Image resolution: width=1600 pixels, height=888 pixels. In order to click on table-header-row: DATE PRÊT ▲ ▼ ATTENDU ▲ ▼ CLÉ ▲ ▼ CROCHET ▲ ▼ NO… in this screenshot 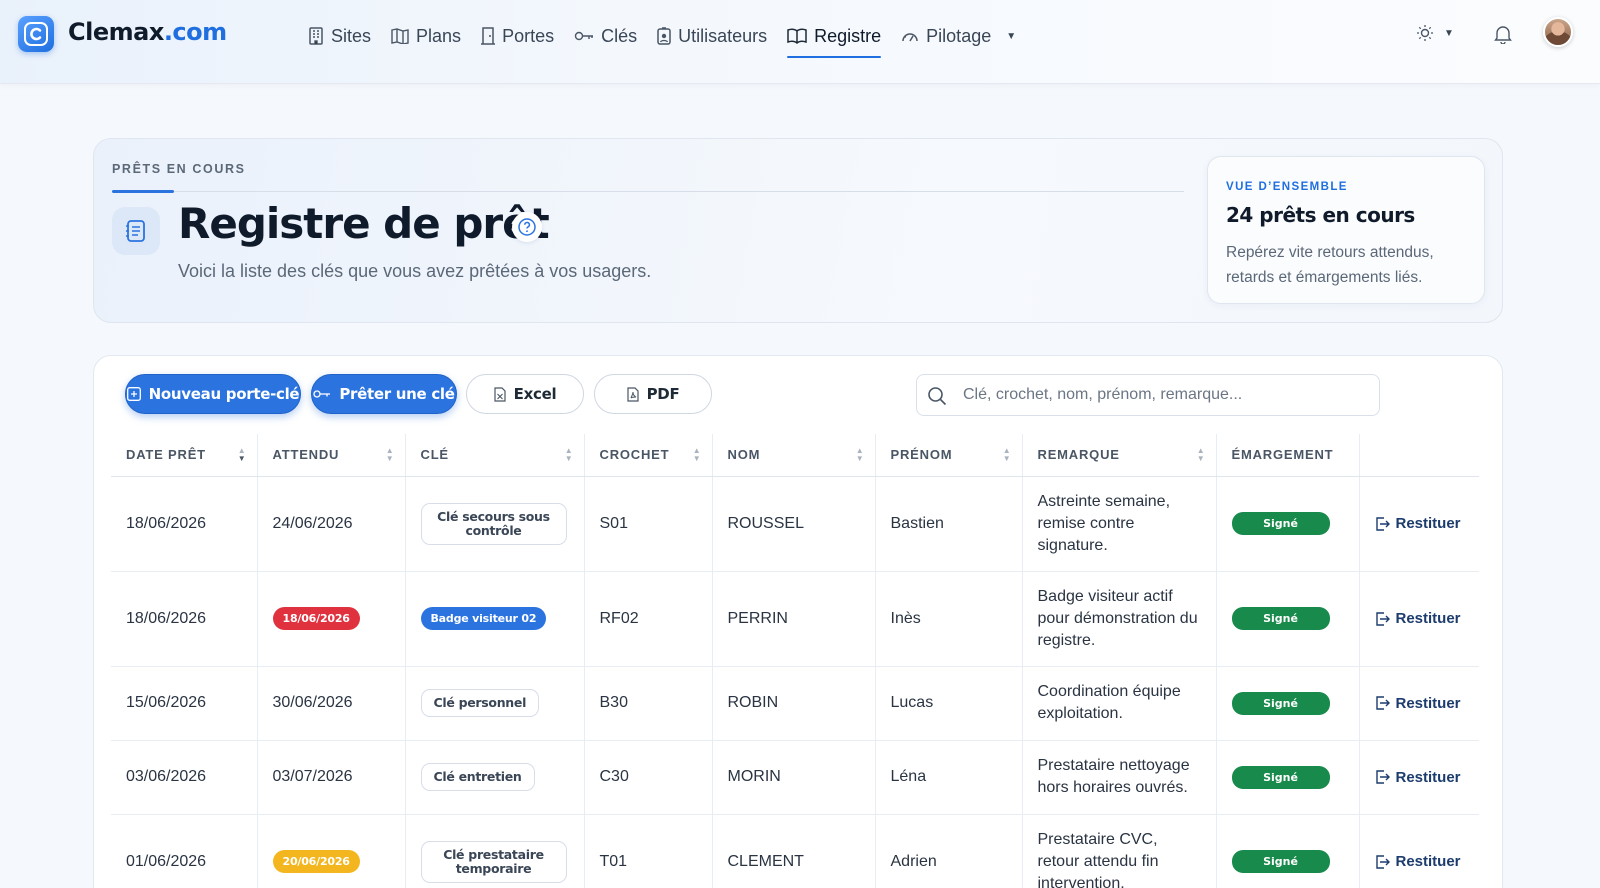, I will do `click(795, 455)`.